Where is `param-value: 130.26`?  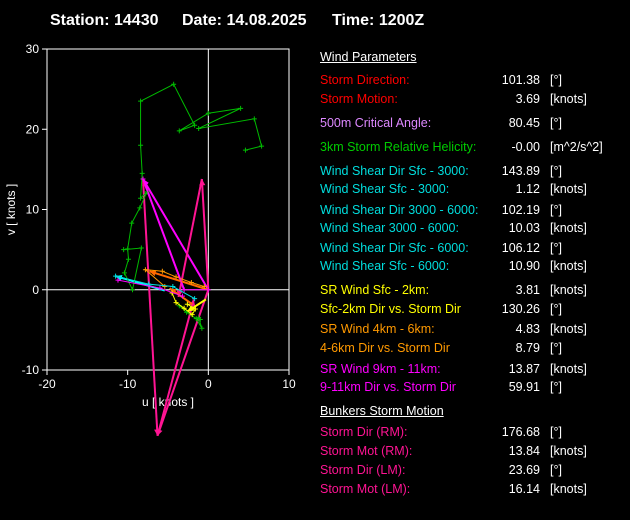 param-value: 130.26 is located at coordinates (520, 309).